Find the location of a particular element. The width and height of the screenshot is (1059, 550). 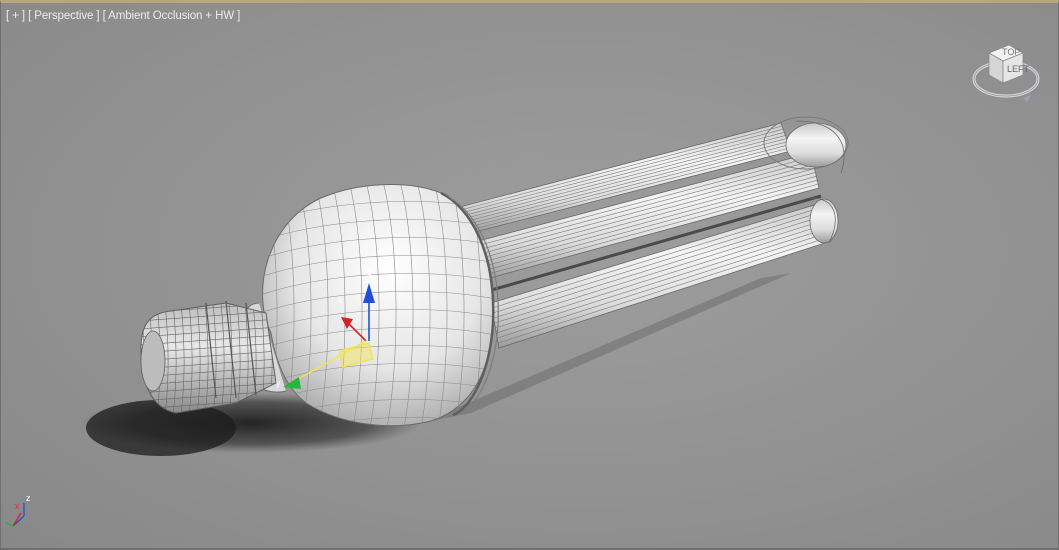

viewcube-face-label: LEFT is located at coordinates (1018, 69).